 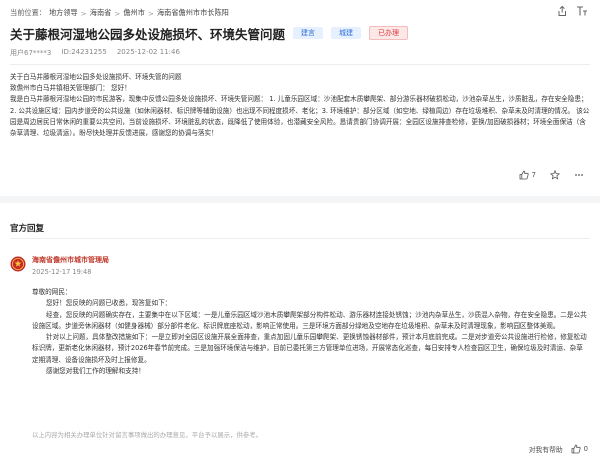 I want to click on post-paragraph: 致儋州市白马井镇相关管理部门： 您好！, so click(x=70, y=88).